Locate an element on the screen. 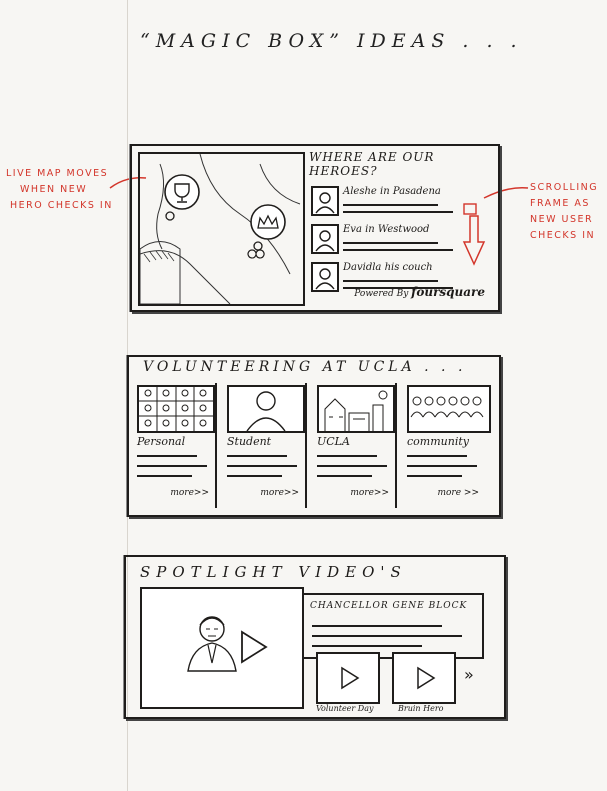 The height and width of the screenshot is (791, 607). volunteer-card-student: Student more>> is located at coordinates (265, 445).